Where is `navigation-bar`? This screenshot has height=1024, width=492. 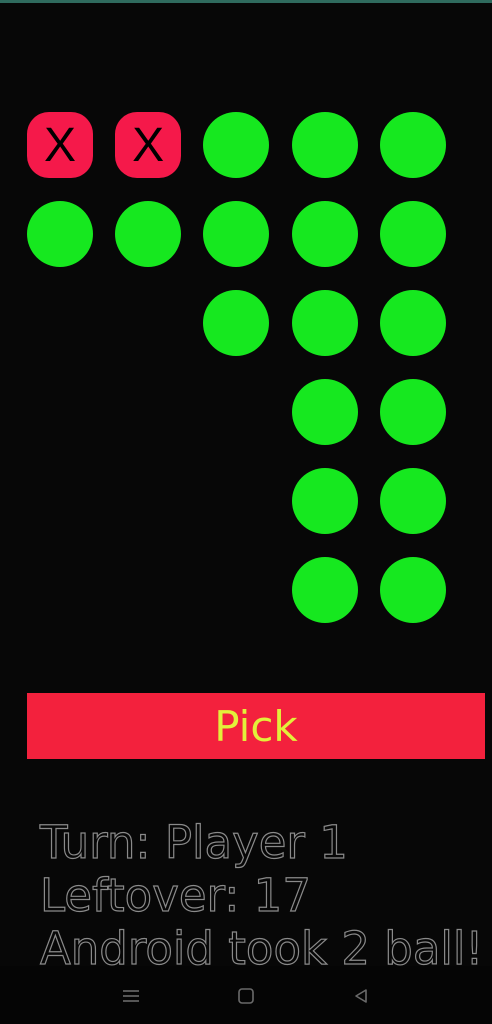
navigation-bar is located at coordinates (246, 995).